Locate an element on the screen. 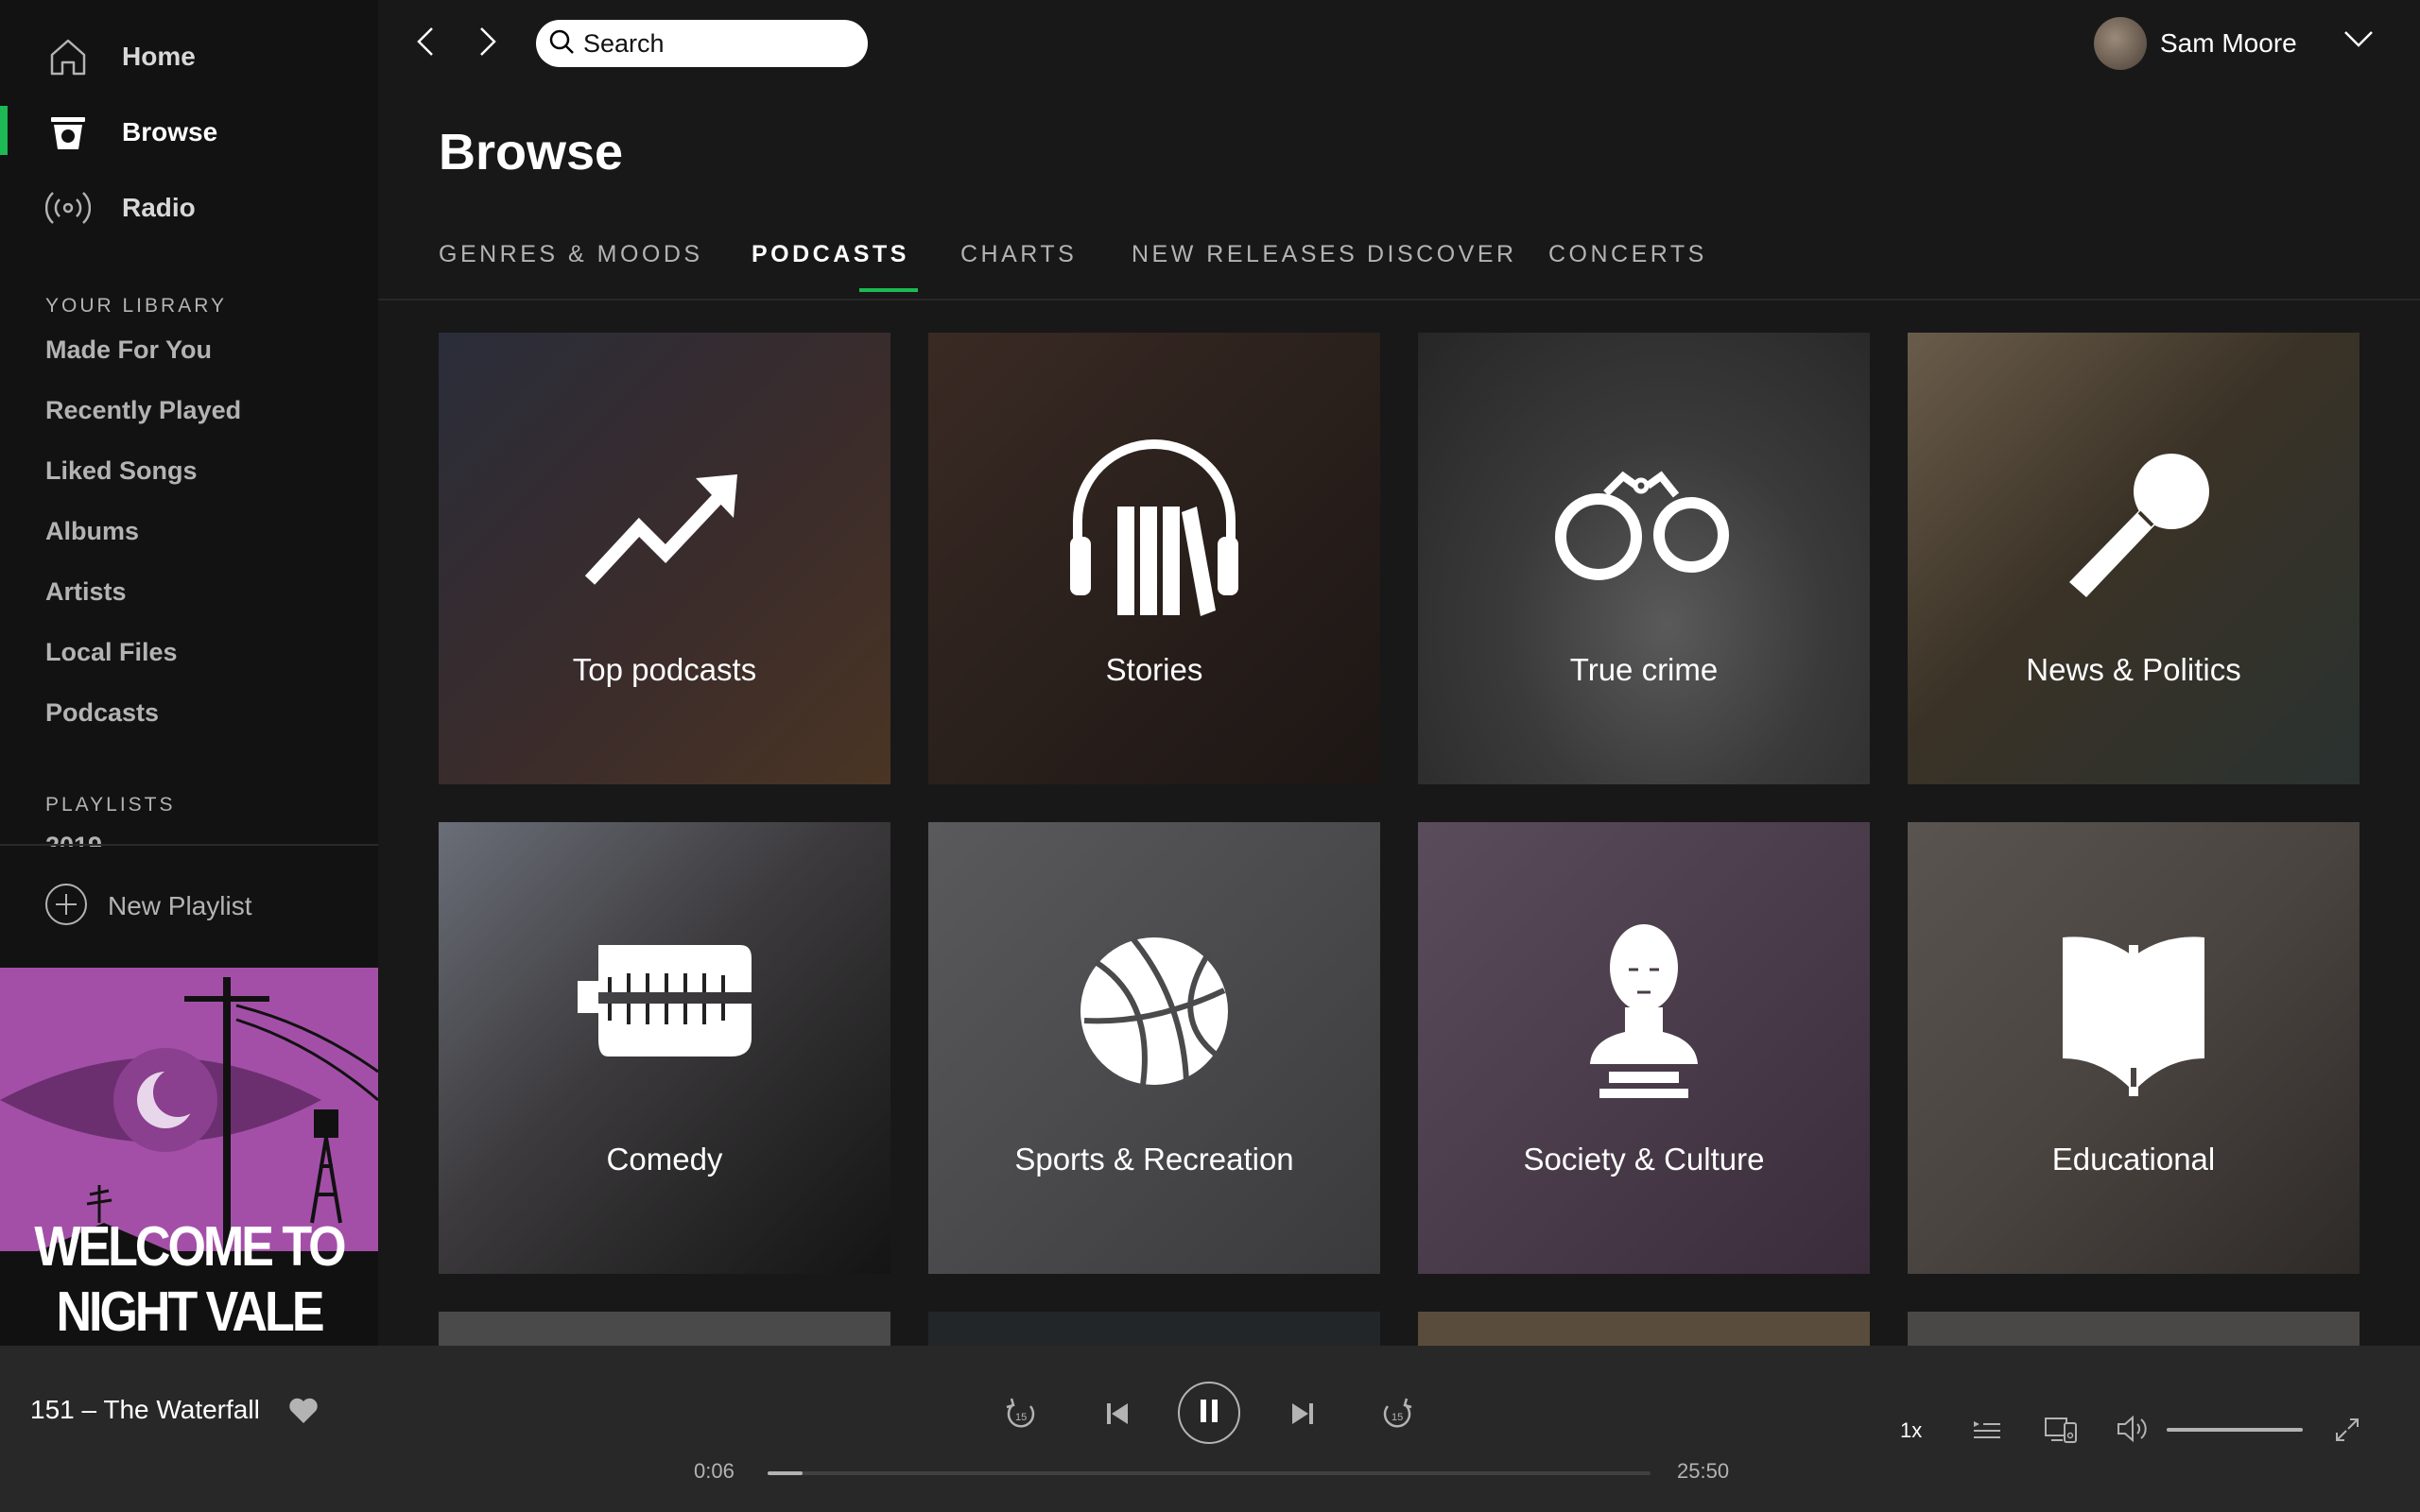 The height and width of the screenshot is (1512, 2420). elapsed-time: 0:06 is located at coordinates (714, 1471).